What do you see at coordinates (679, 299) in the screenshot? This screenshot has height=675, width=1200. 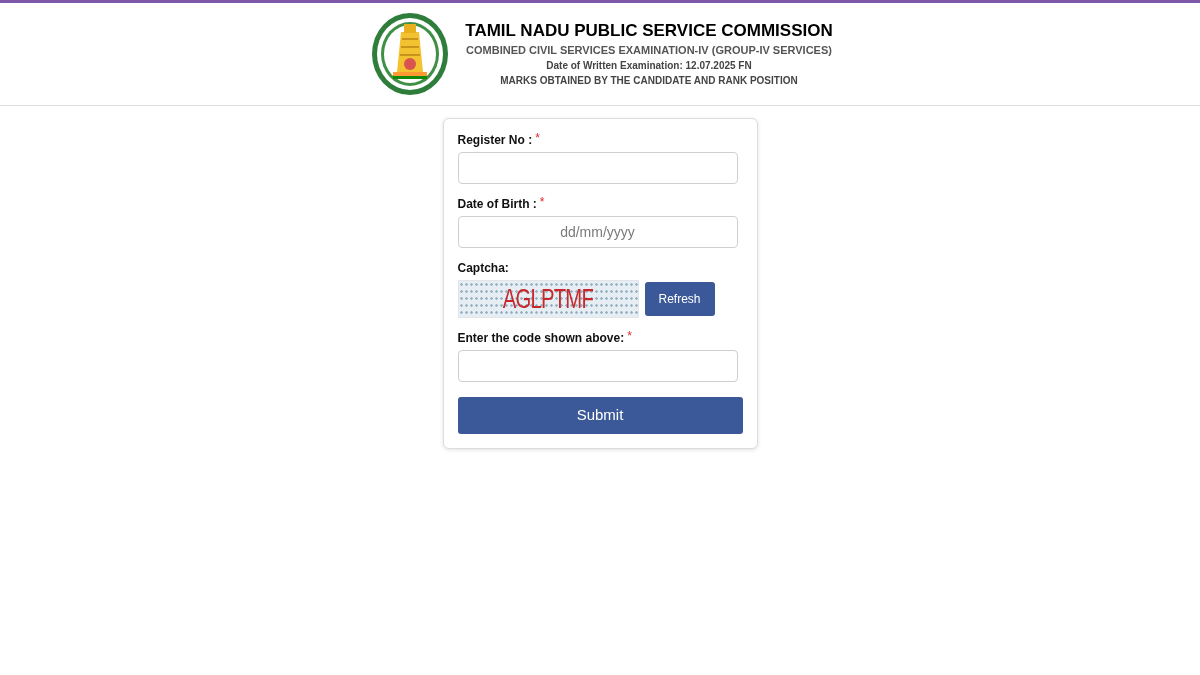 I see `refresh-button: Refresh` at bounding box center [679, 299].